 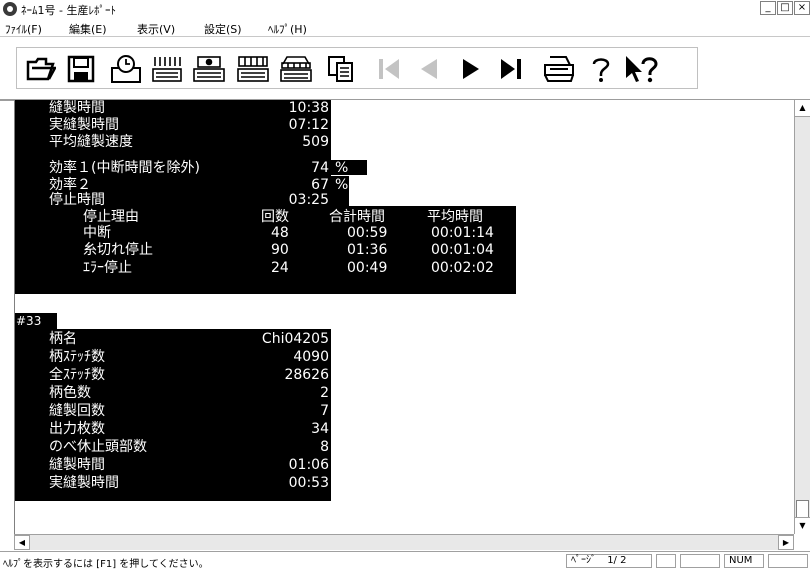 What do you see at coordinates (315, 142) in the screenshot?
I see `row-value: 509` at bounding box center [315, 142].